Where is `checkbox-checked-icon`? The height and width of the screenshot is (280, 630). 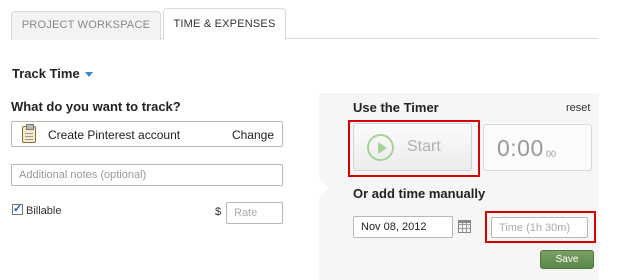 checkbox-checked-icon is located at coordinates (17, 208).